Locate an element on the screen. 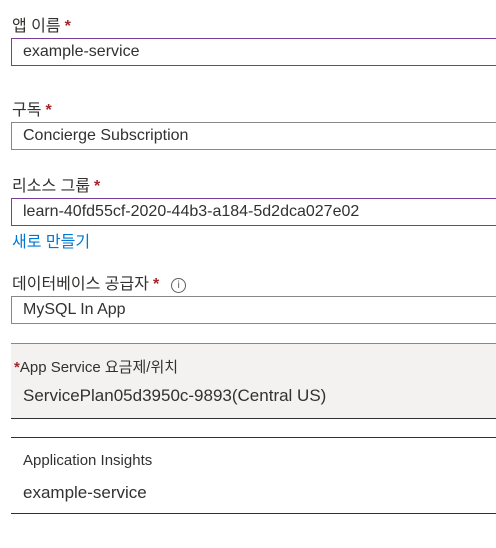 This screenshot has width=496, height=548. subscription-label: 구독 * is located at coordinates (32, 108).